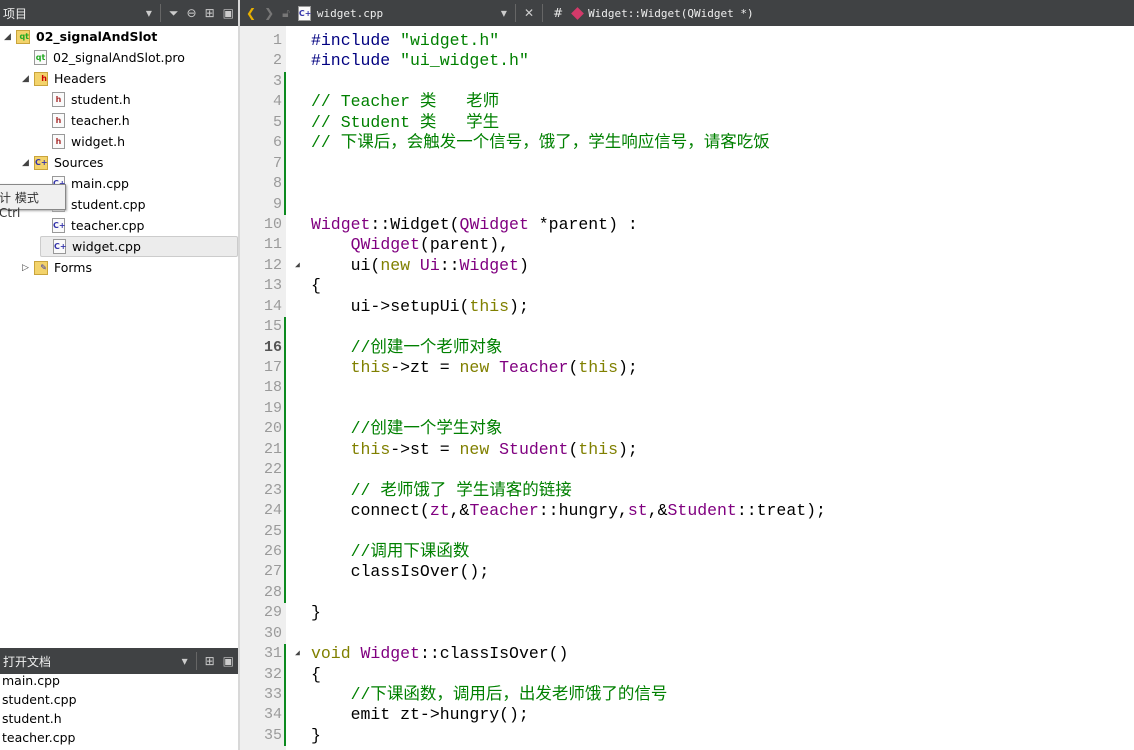  What do you see at coordinates (687, 347) in the screenshot?
I see `code-line: 16 //创建一个老师对象` at bounding box center [687, 347].